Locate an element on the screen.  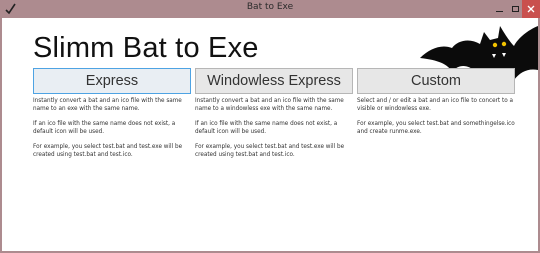
title-bar: Bat to Exe is located at coordinates (270, 9).